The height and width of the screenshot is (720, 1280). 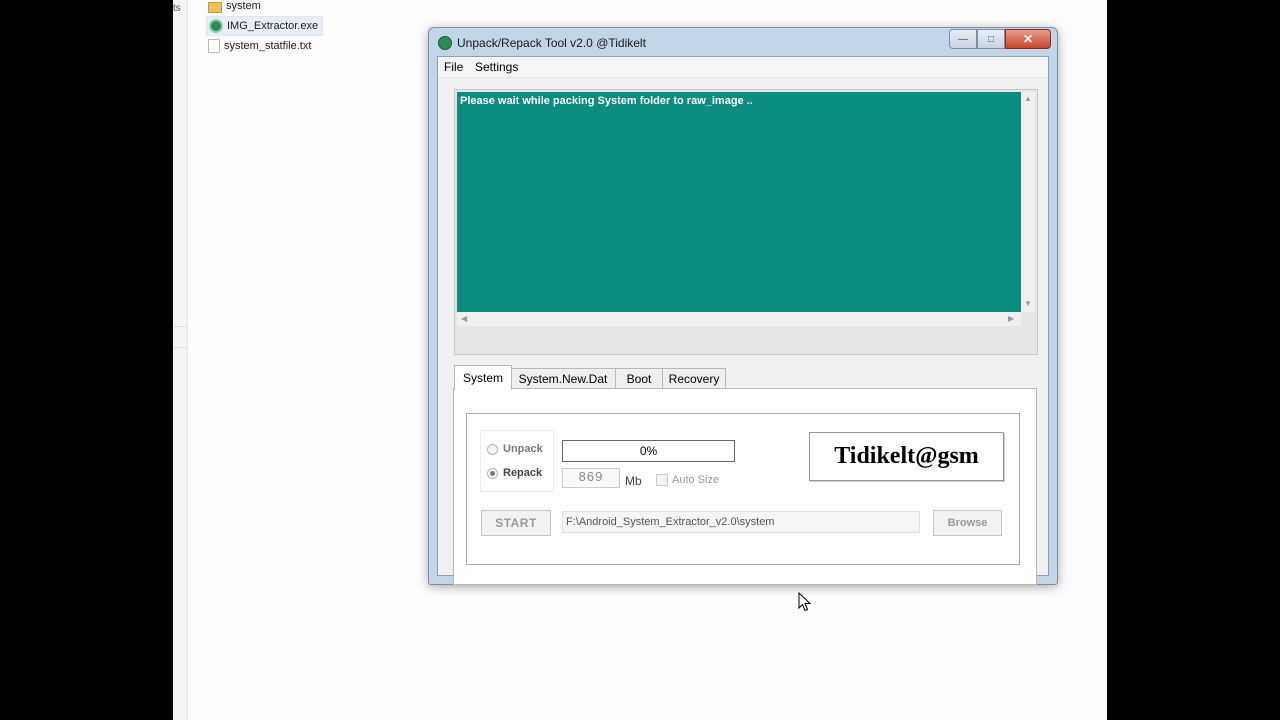 I want to click on path-field: F:\Android_System_Extractor_v2.0\system, so click(x=741, y=522).